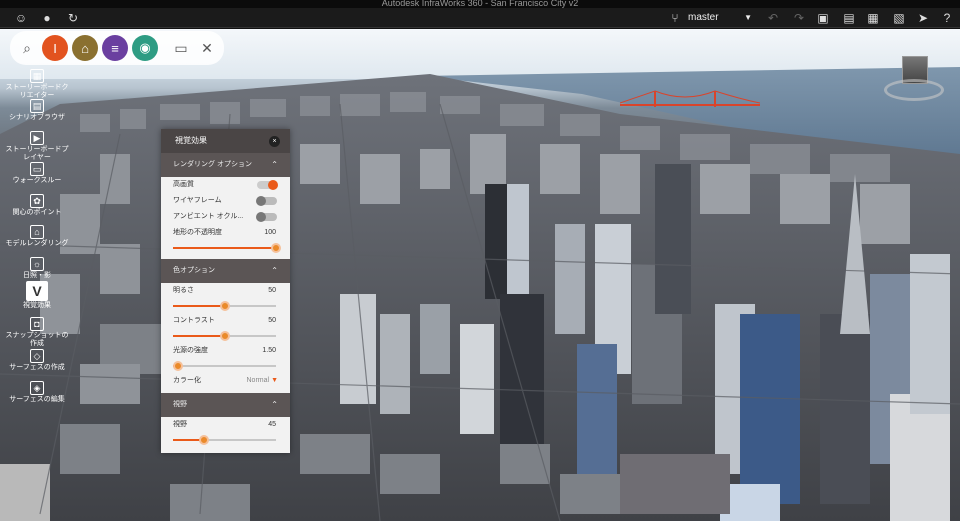 The height and width of the screenshot is (521, 960). Describe the element at coordinates (923, 18) in the screenshot. I see `select-cursor-icon: ➤` at that location.